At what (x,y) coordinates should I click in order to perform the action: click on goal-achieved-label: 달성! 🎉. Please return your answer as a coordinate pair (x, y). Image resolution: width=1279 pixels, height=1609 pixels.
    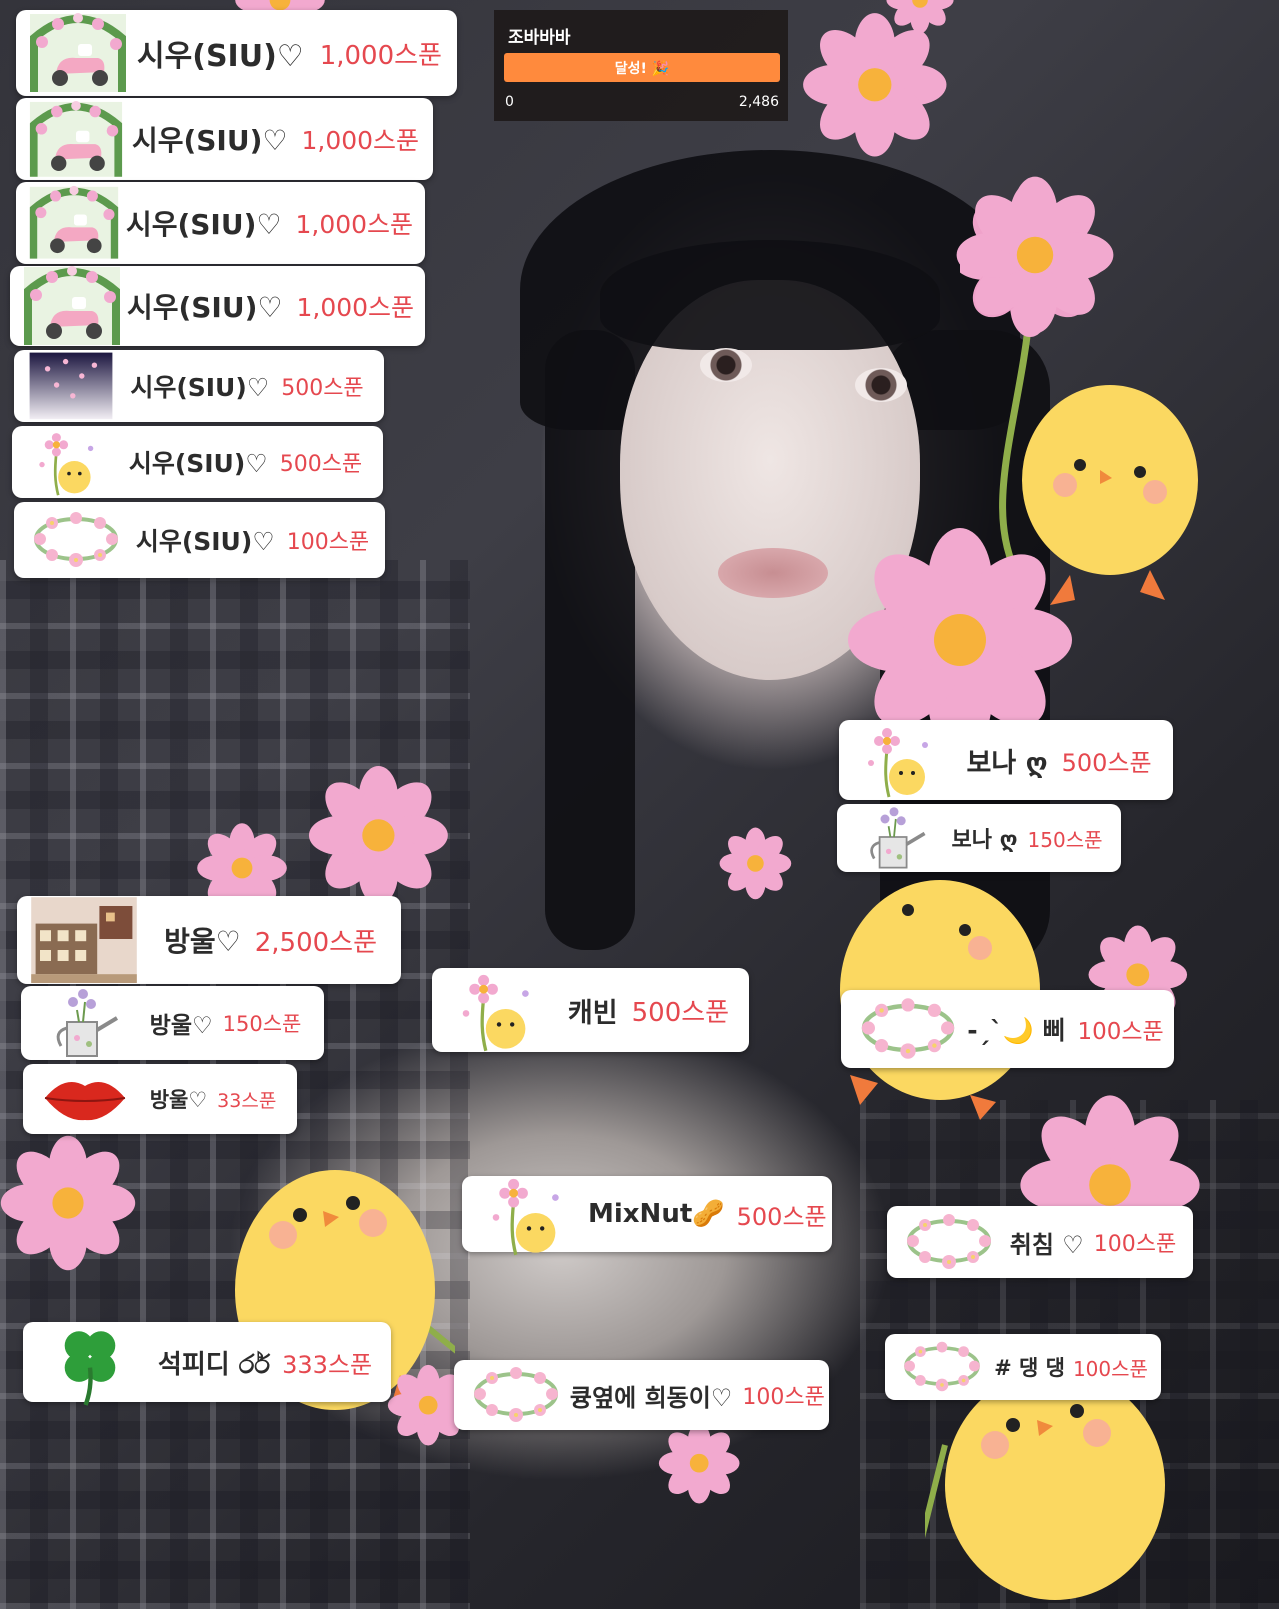
    Looking at the image, I should click on (642, 69).